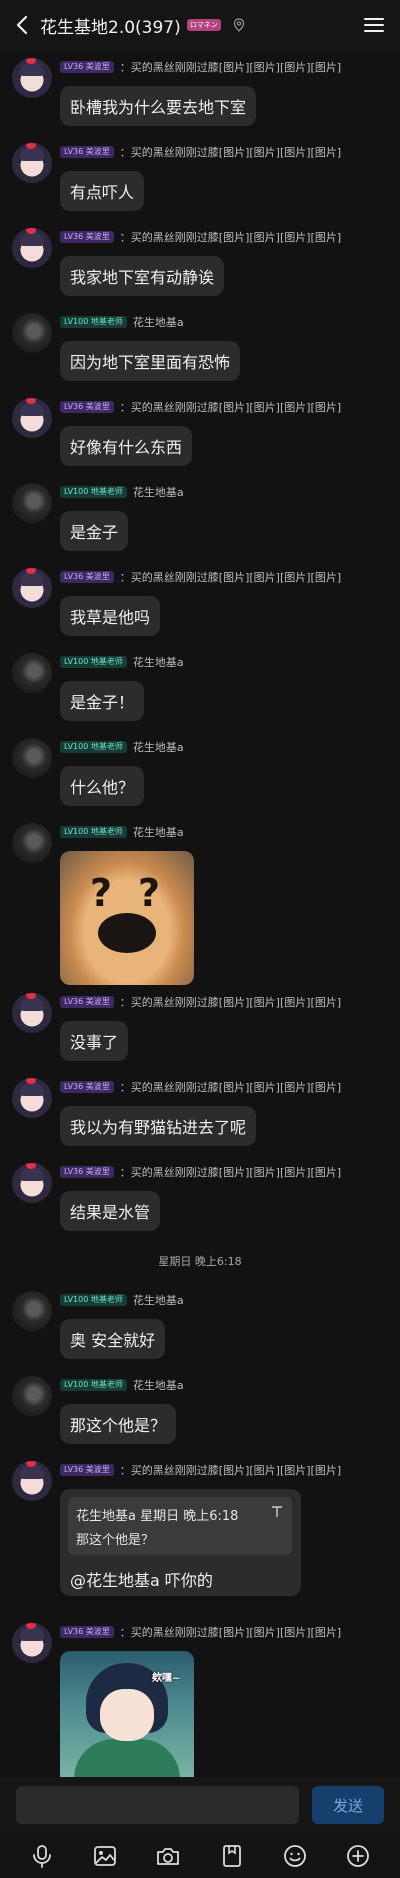 Image resolution: width=400 pixels, height=1878 pixels. What do you see at coordinates (200, 1698) in the screenshot?
I see `message-item: LV36 美波里 ：买的黑丝刚刚过膝[图片][图片][图片][图片] 欸嘿~` at bounding box center [200, 1698].